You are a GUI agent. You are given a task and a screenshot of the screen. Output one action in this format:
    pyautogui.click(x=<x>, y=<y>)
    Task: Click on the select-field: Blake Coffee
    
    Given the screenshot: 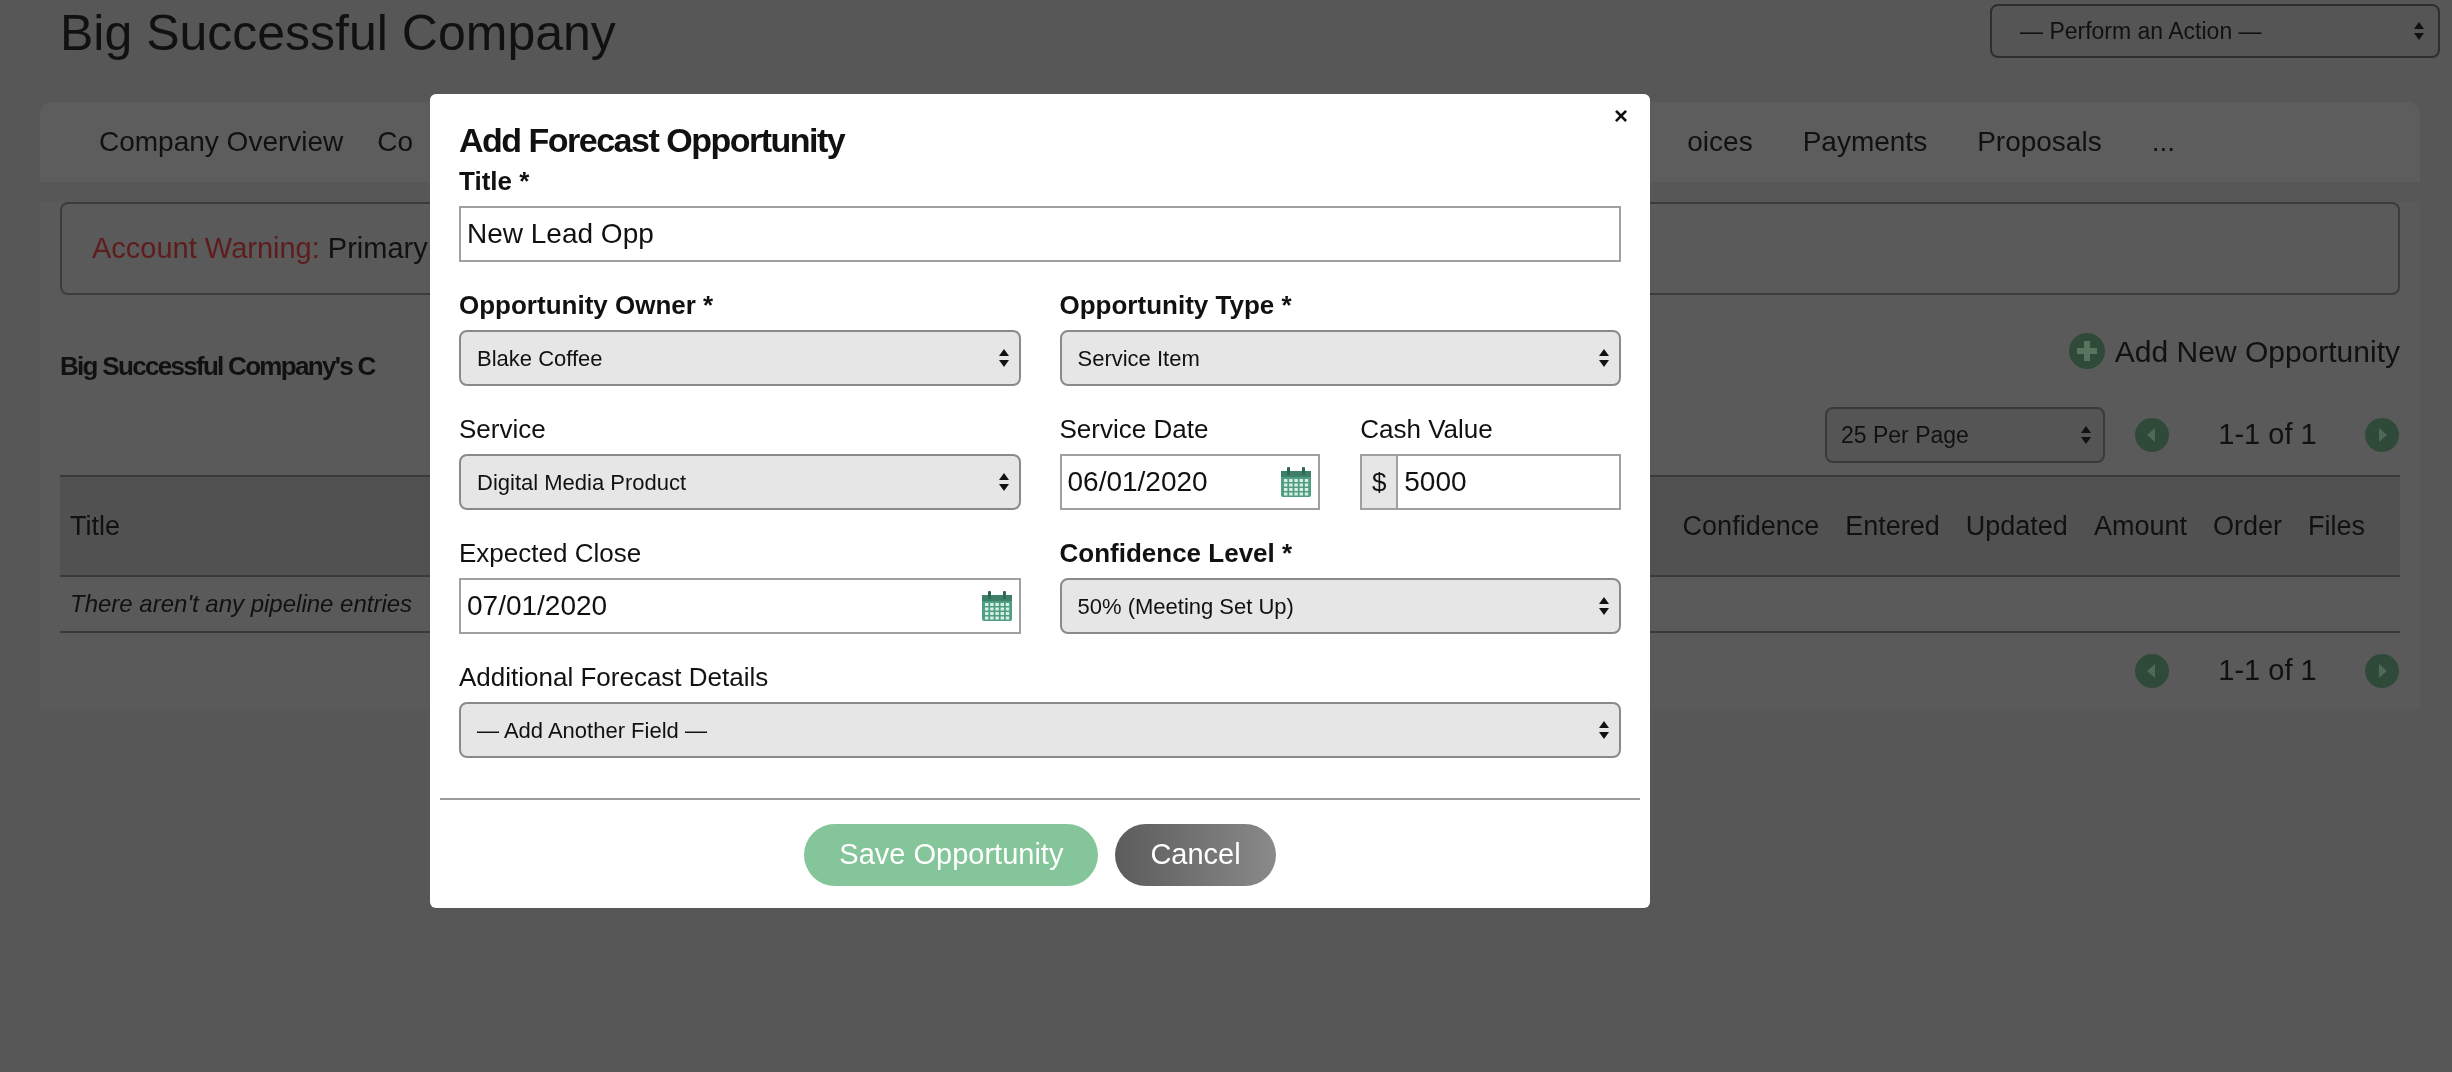 What is the action you would take?
    pyautogui.click(x=740, y=358)
    